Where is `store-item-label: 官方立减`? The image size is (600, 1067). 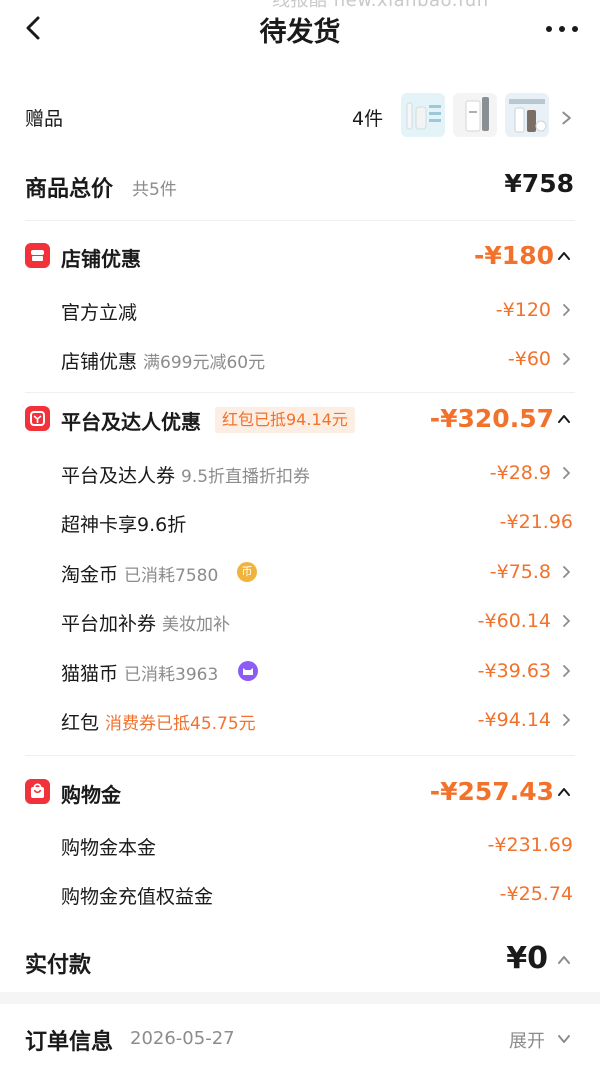 store-item-label: 官方立减 is located at coordinates (99, 313).